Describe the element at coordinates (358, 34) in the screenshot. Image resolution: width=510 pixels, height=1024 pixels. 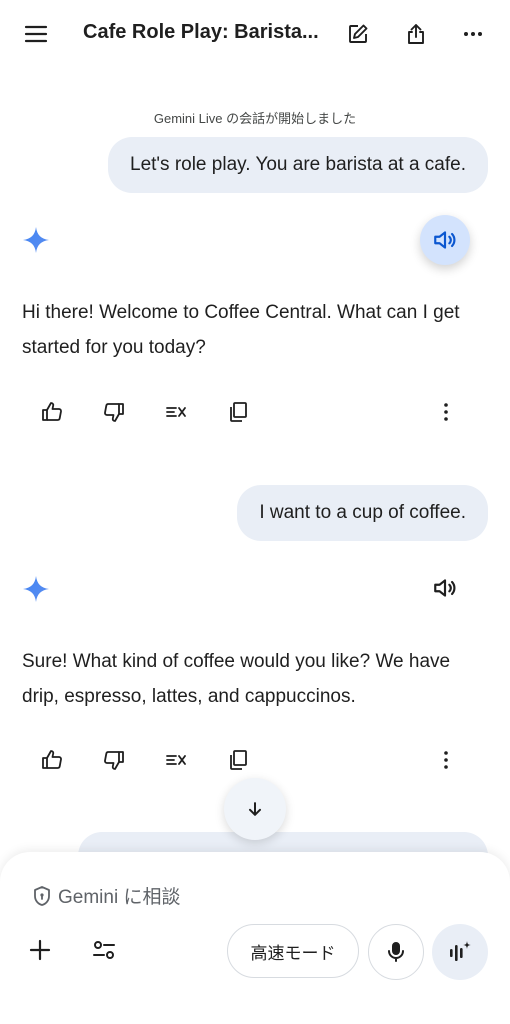
I see `edit-icon` at that location.